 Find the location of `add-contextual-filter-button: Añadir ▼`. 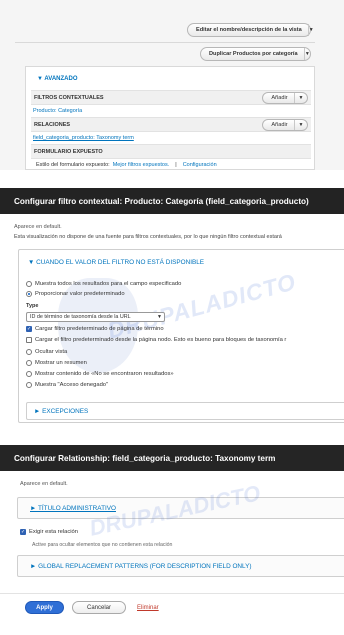

add-contextual-filter-button: Añadir ▼ is located at coordinates (285, 98).